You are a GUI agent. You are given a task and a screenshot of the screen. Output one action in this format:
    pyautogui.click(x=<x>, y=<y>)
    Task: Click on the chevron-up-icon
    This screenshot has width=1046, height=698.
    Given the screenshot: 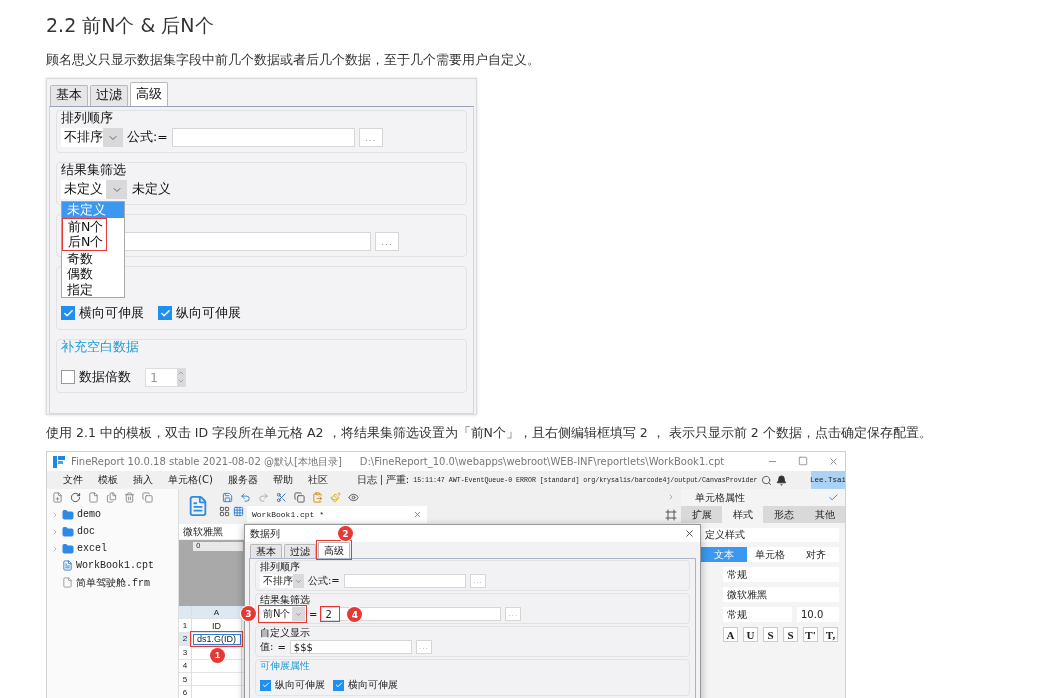 What is the action you would take?
    pyautogui.click(x=181, y=373)
    